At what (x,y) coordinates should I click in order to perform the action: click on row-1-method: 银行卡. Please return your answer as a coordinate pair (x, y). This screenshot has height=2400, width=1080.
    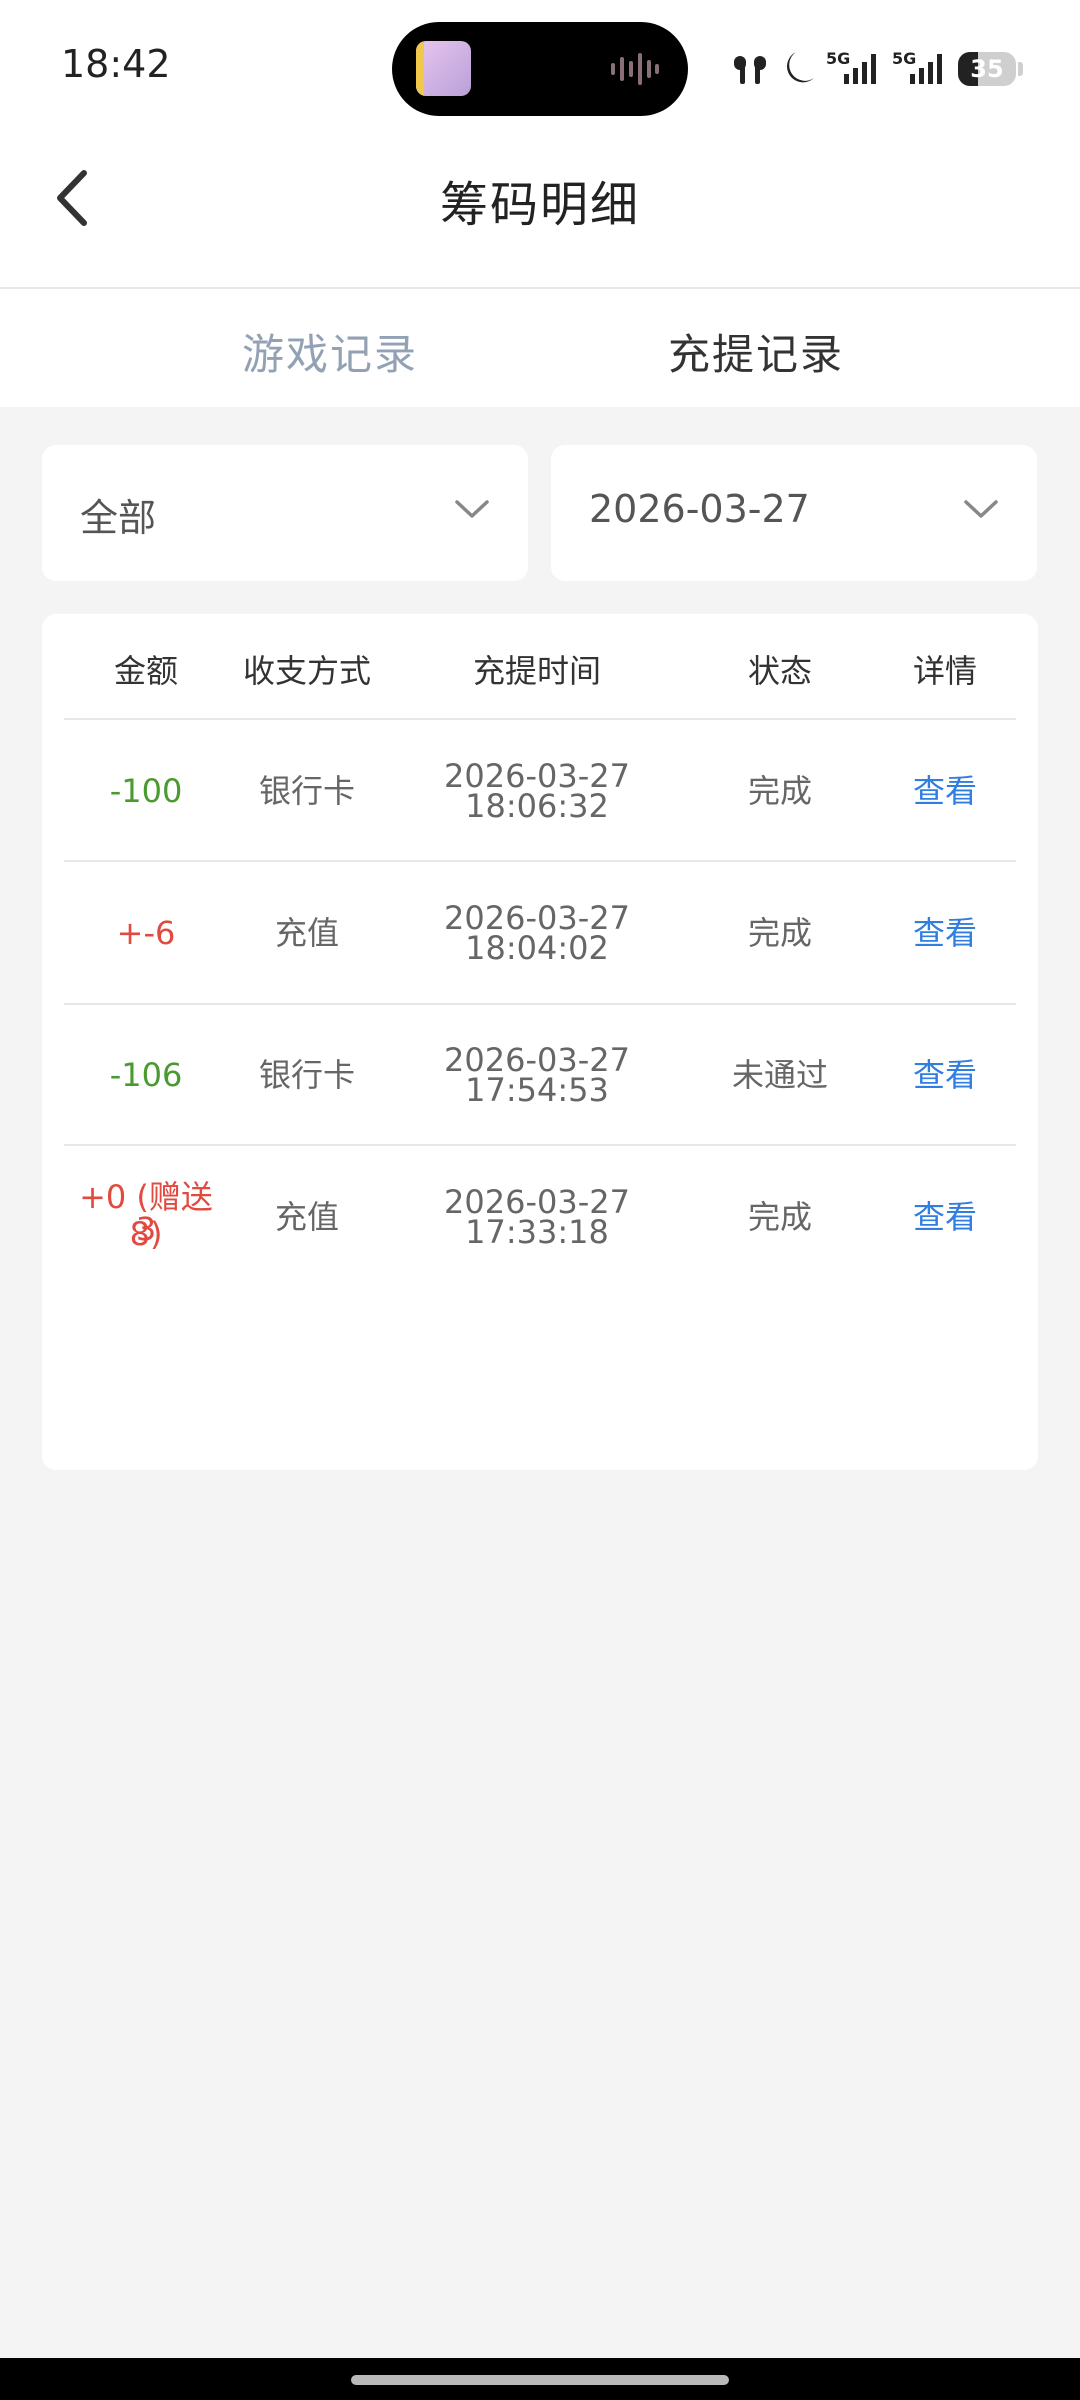
    Looking at the image, I should click on (306, 791).